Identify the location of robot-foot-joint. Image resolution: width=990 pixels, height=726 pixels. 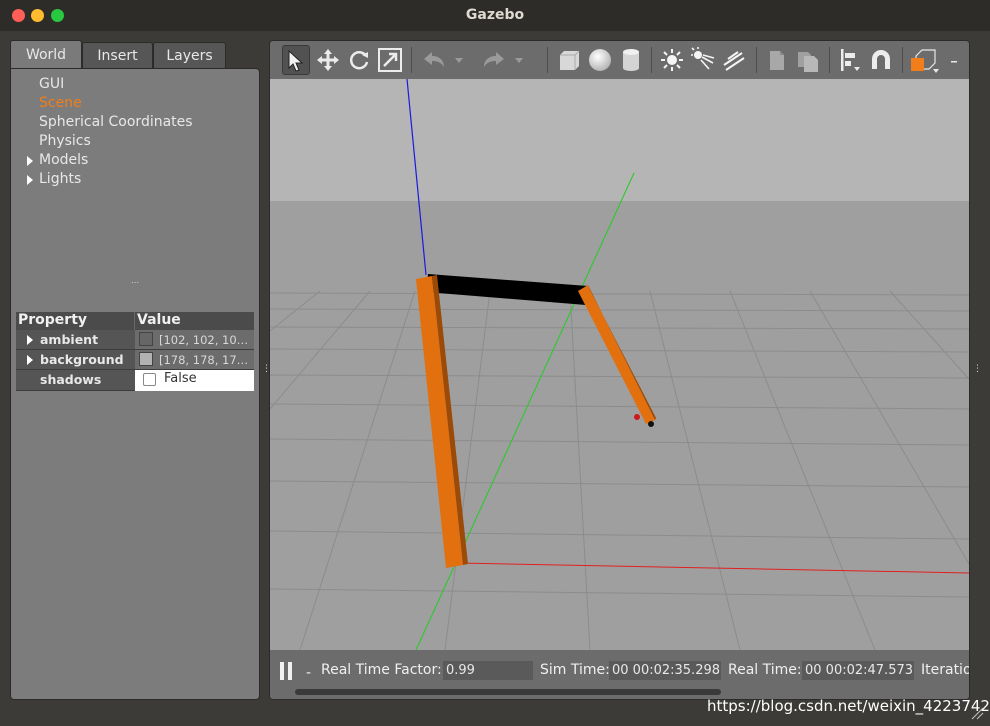
(651, 424).